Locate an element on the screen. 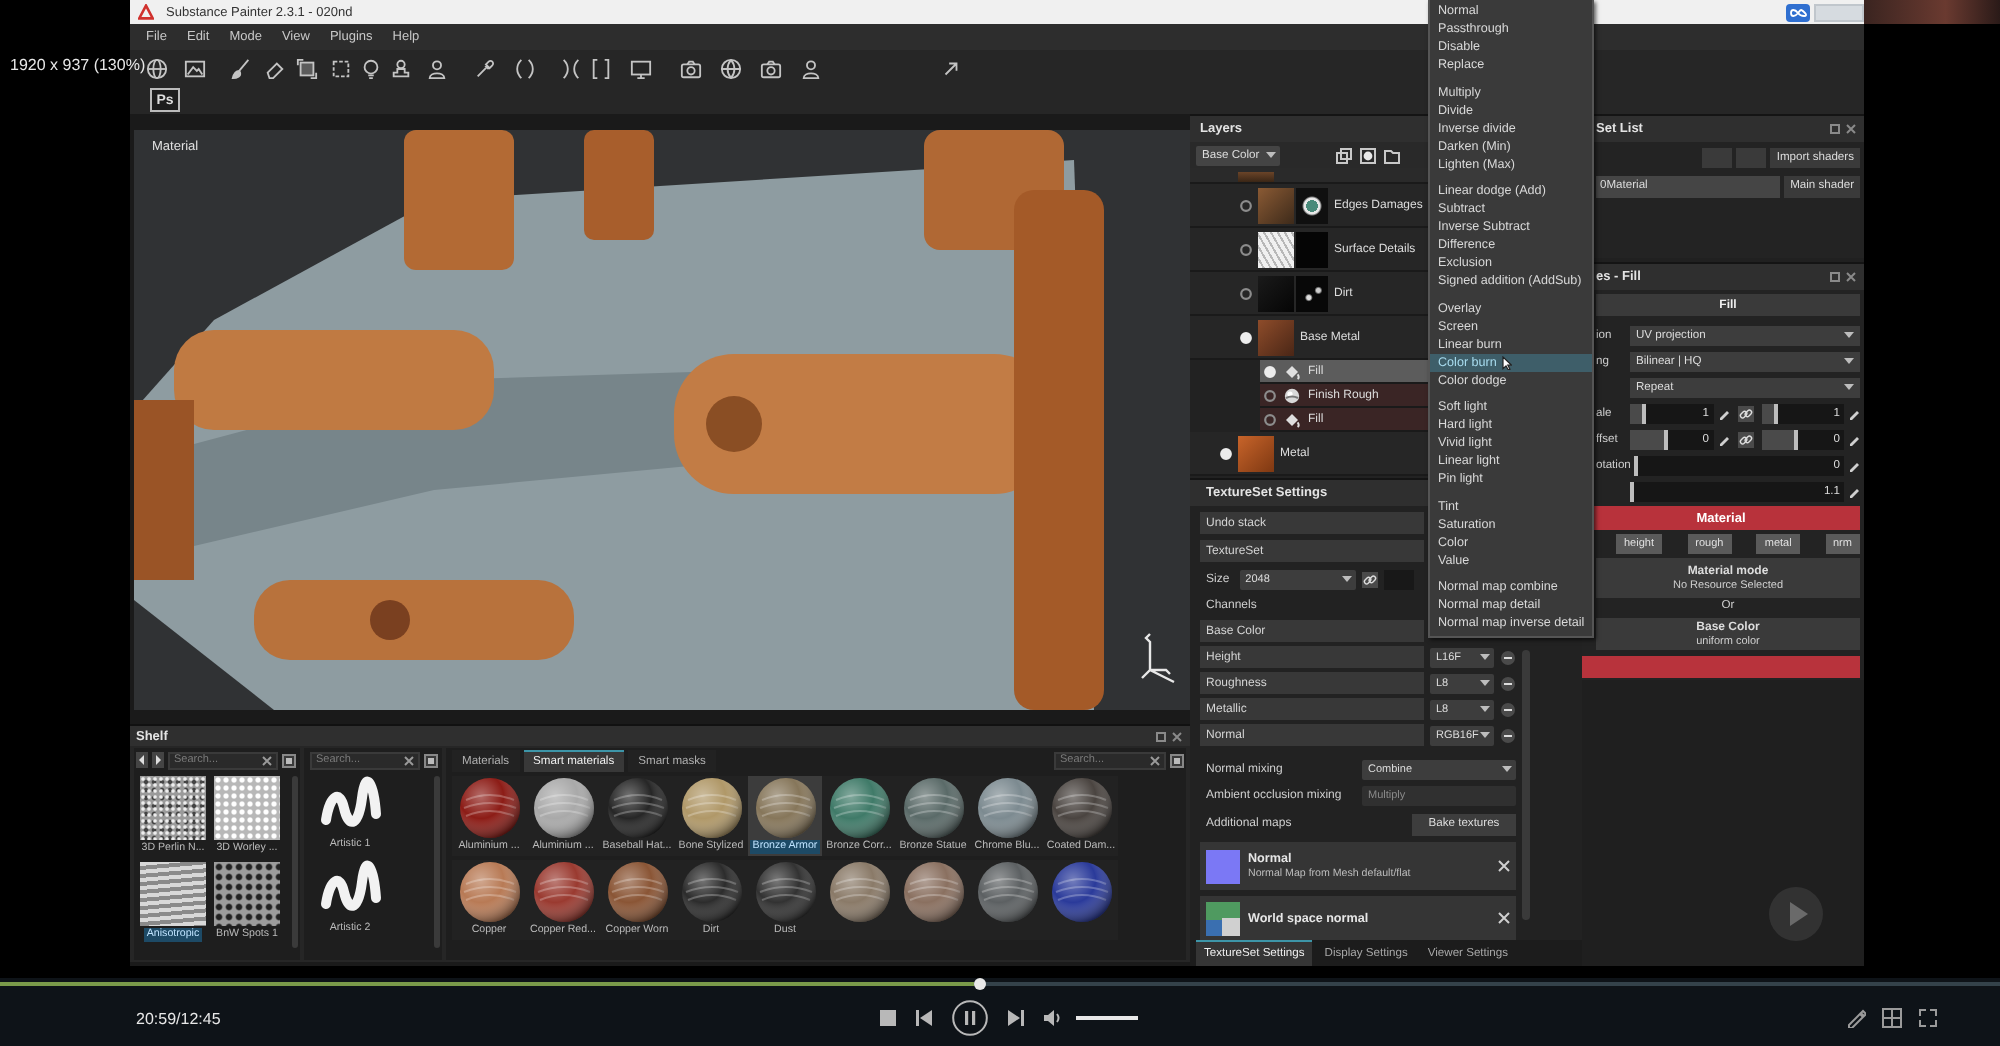  square-icon is located at coordinates (306, 68).